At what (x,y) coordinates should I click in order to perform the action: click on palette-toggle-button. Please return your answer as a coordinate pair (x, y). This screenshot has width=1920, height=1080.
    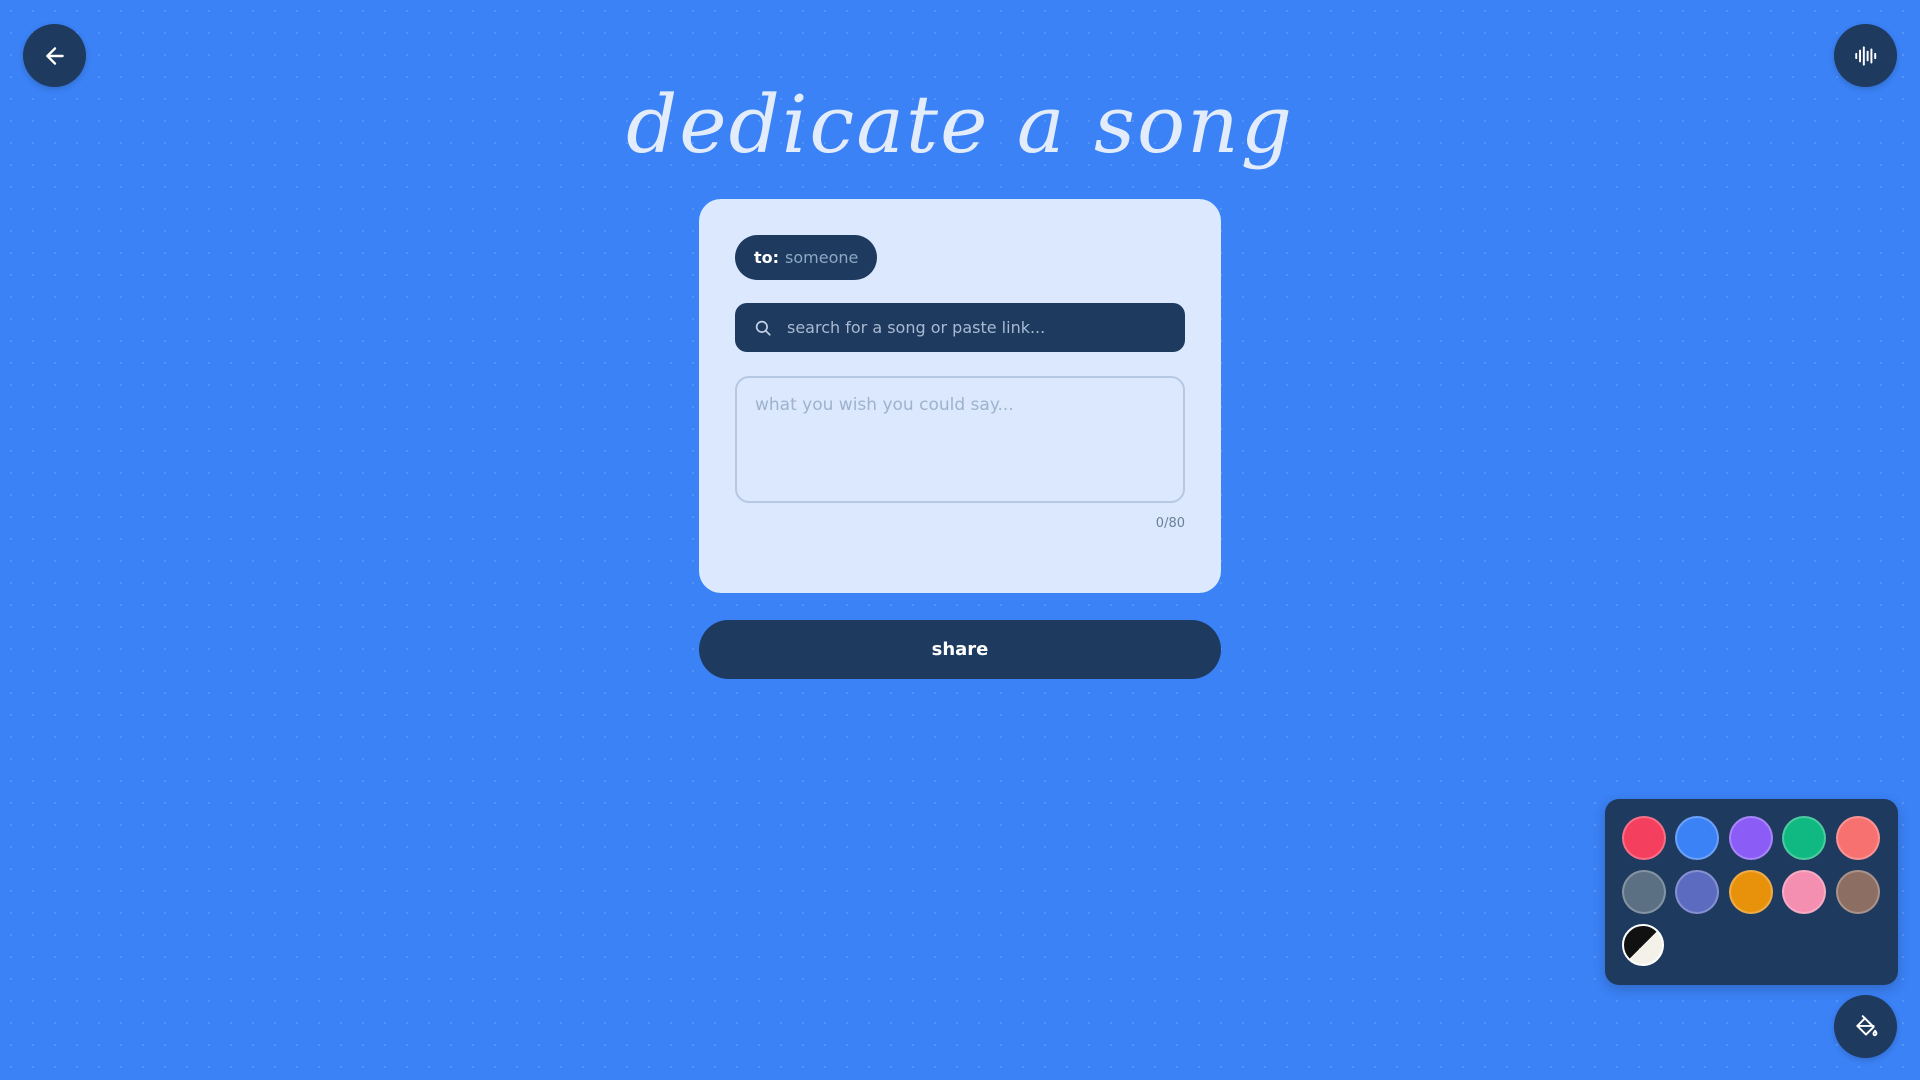
    Looking at the image, I should click on (1865, 1026).